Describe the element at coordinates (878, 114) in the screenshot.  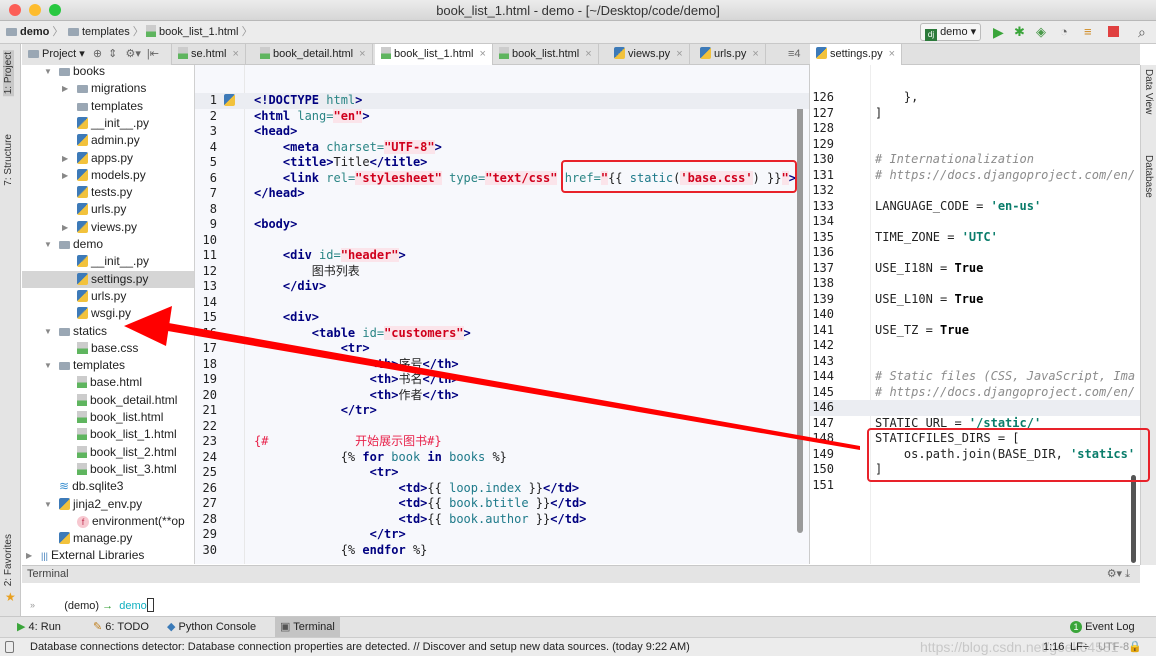
I see `code-line: ]` at that location.